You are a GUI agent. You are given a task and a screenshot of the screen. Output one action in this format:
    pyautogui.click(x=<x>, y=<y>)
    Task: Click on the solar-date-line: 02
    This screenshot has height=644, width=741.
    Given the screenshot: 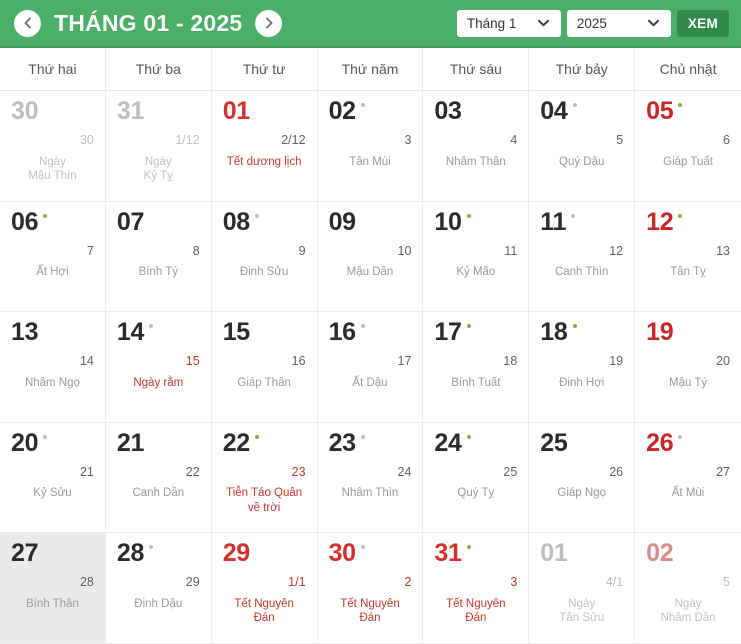 What is the action you would take?
    pyautogui.click(x=370, y=113)
    